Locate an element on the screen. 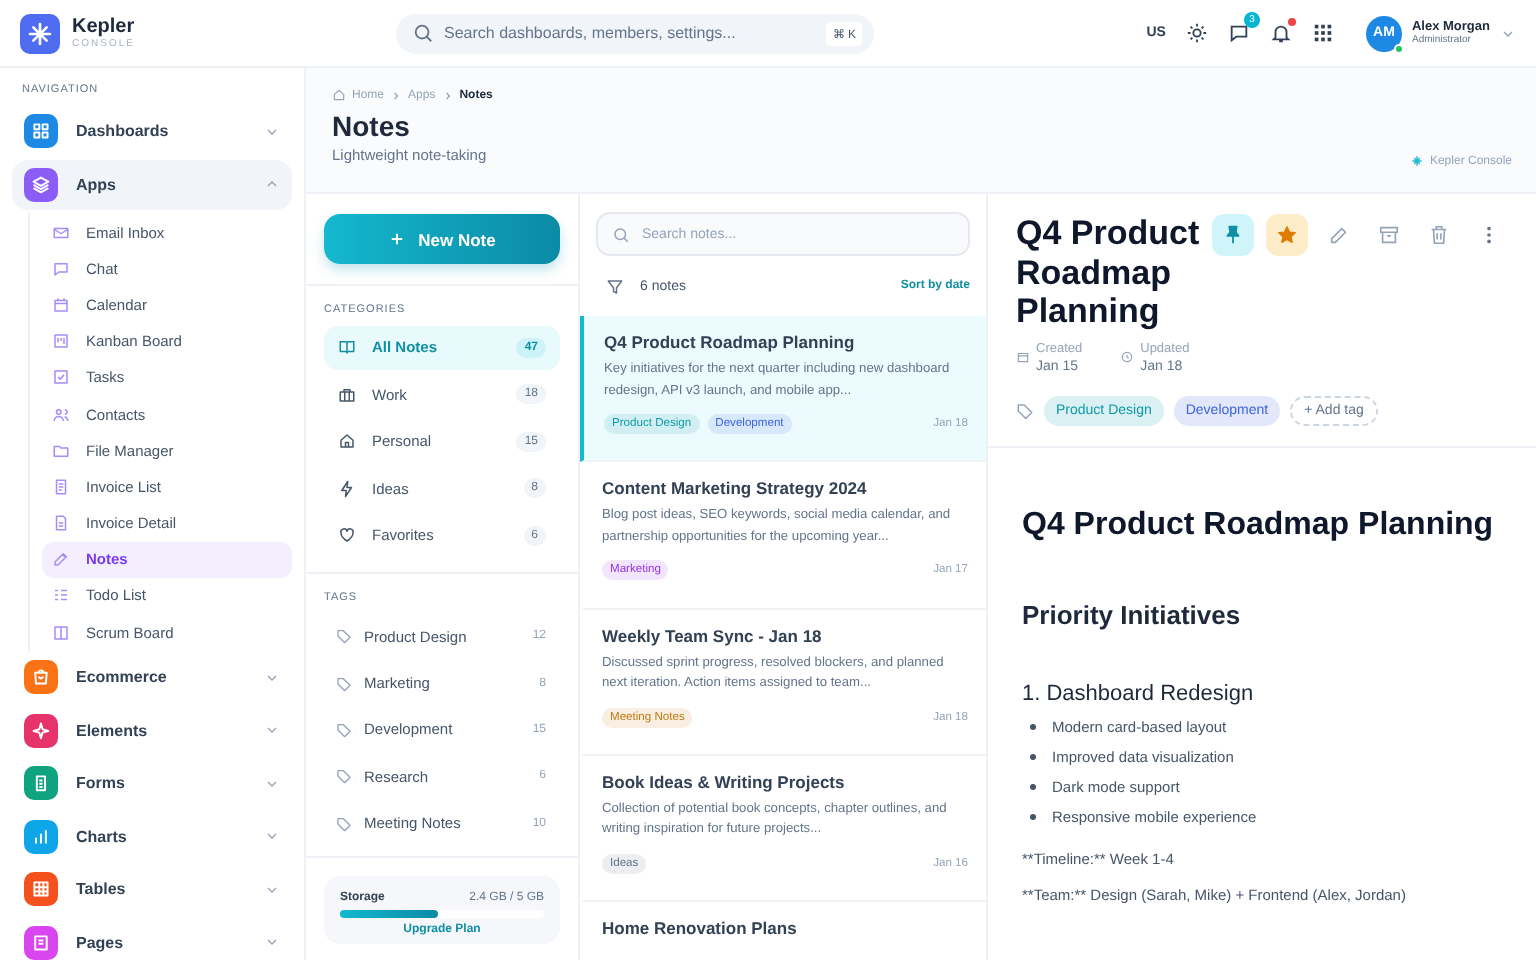 The image size is (1536, 960). brand-name: Kepler is located at coordinates (103, 27).